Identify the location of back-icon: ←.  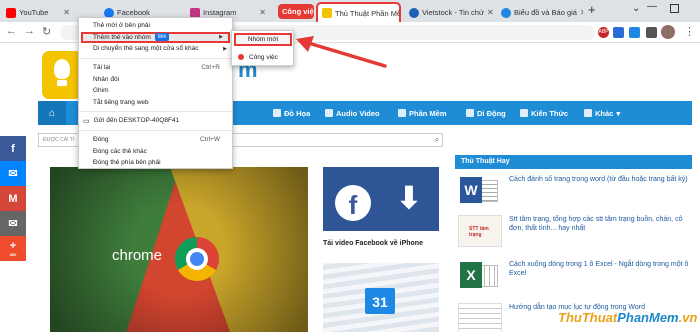
(11, 31).